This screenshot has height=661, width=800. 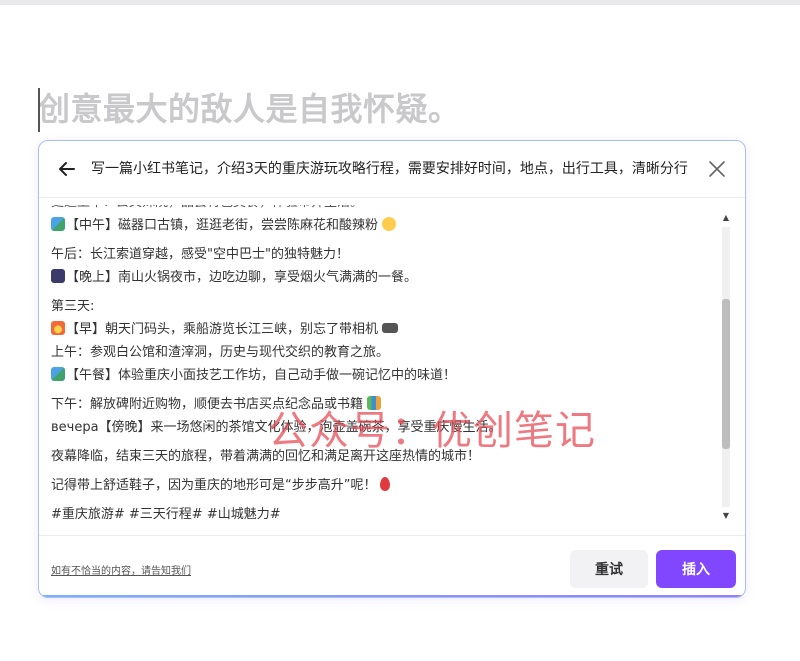 What do you see at coordinates (400, 2) in the screenshot?
I see `top-toolbar-strip` at bounding box center [400, 2].